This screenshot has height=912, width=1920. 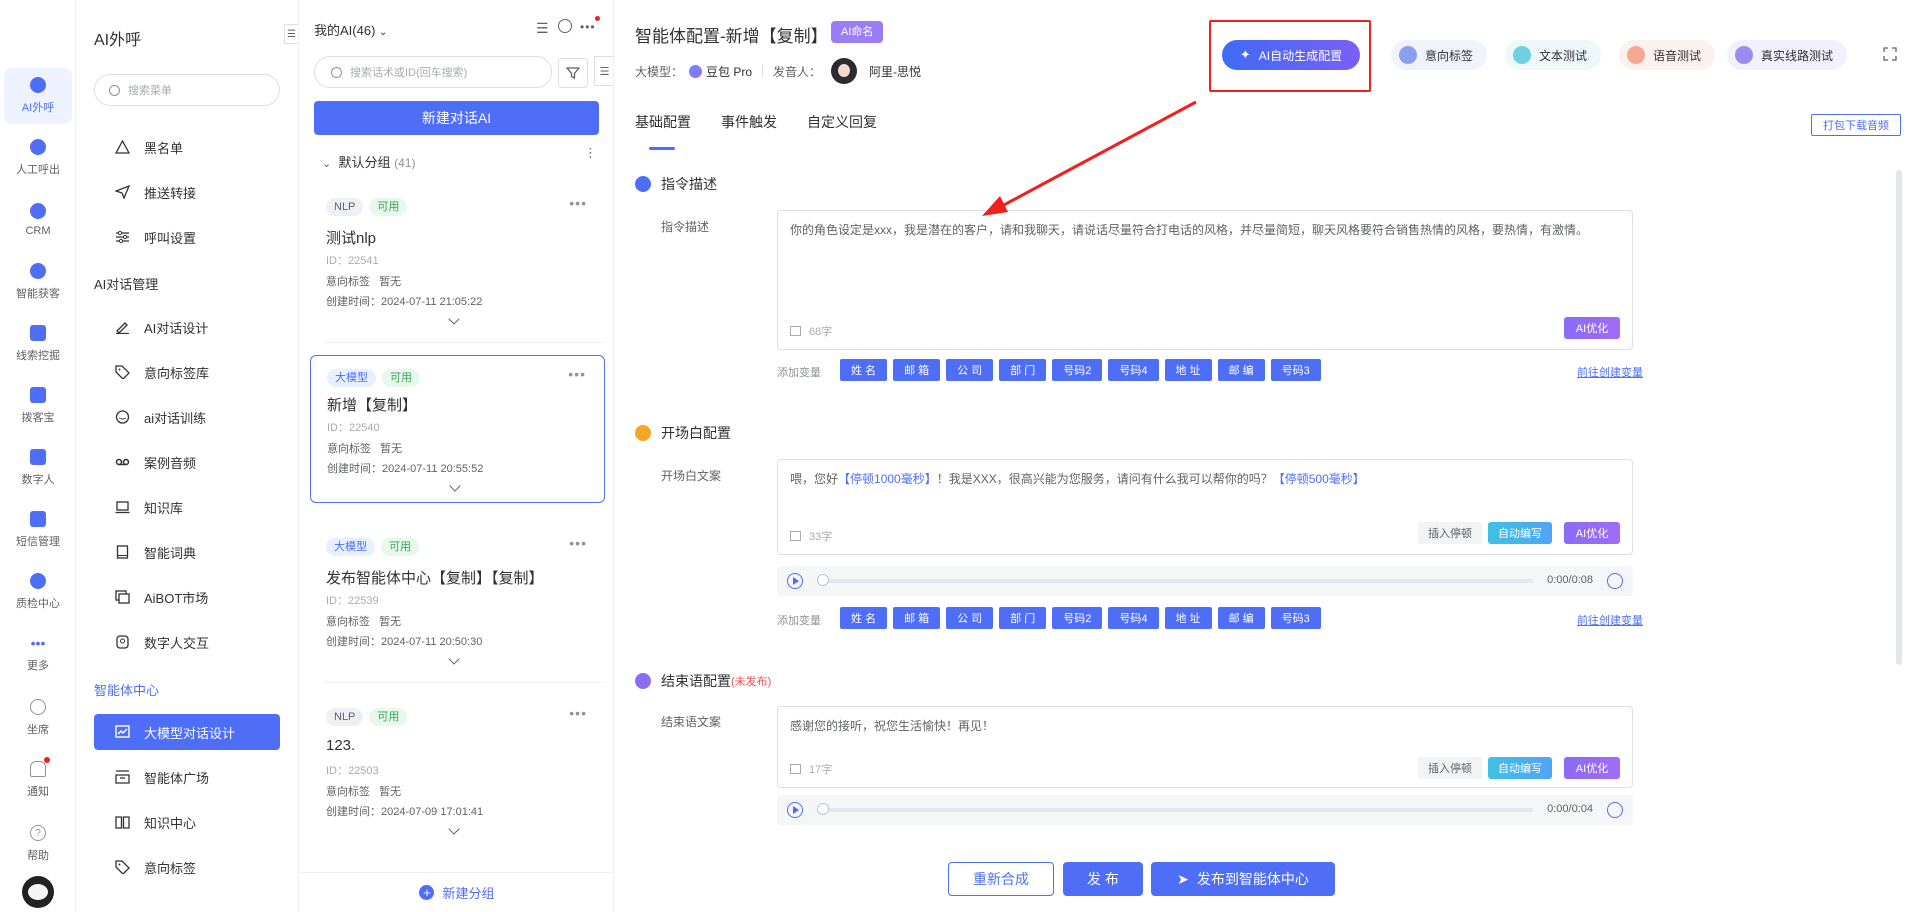 I want to click on closing-ai-optimize-button: AI优化, so click(x=1592, y=768).